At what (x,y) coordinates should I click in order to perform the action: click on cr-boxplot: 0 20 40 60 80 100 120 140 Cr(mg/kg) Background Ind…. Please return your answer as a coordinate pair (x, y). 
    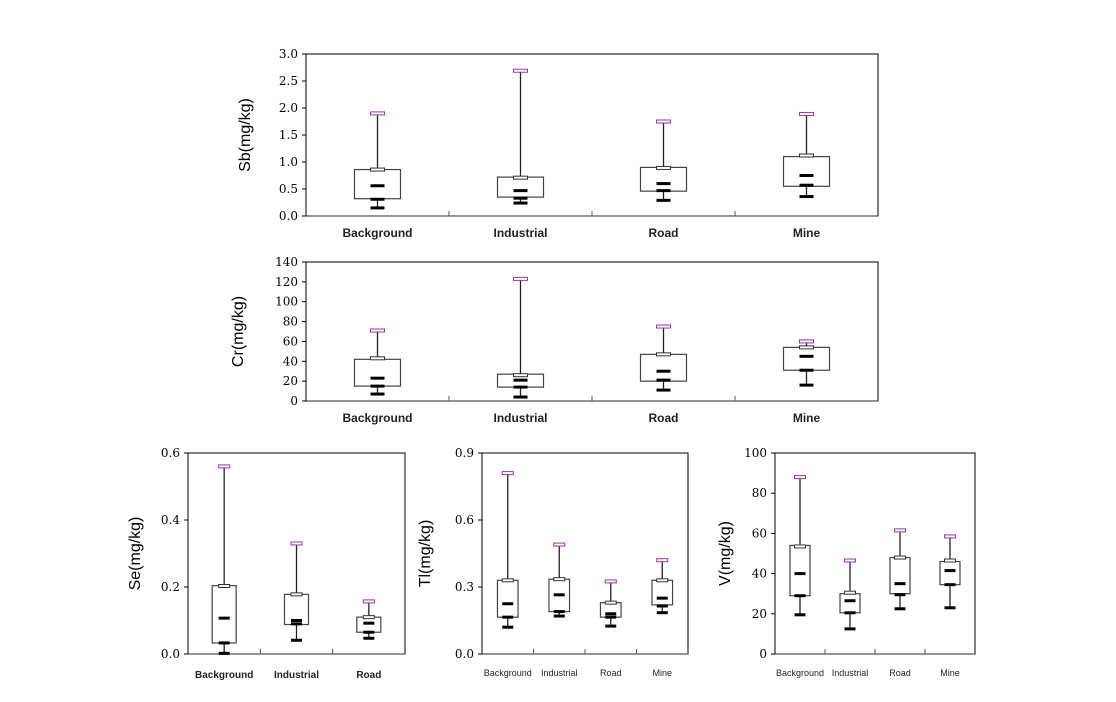
    Looking at the image, I should click on (554, 340).